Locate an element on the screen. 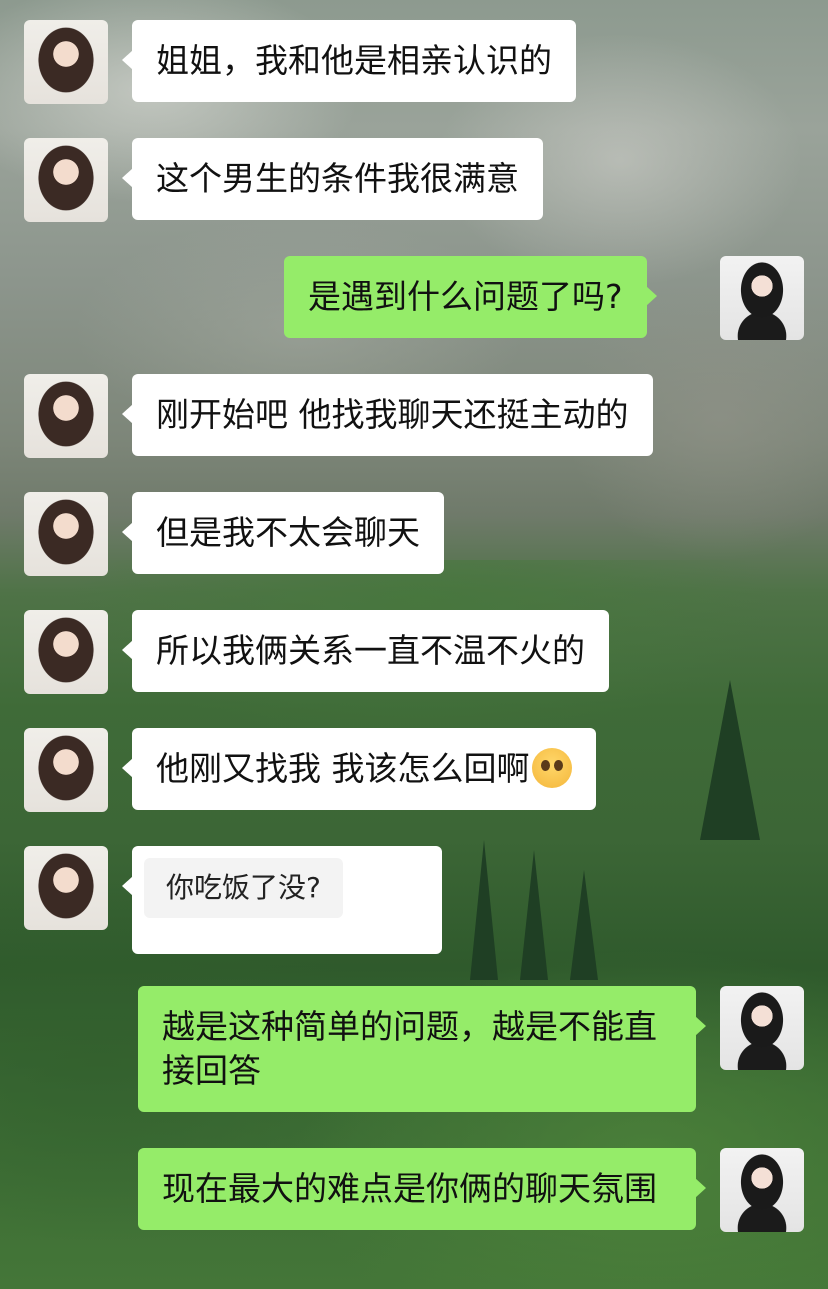  message-text: 他刚又找我 我该怎么回啊 is located at coordinates (343, 768).